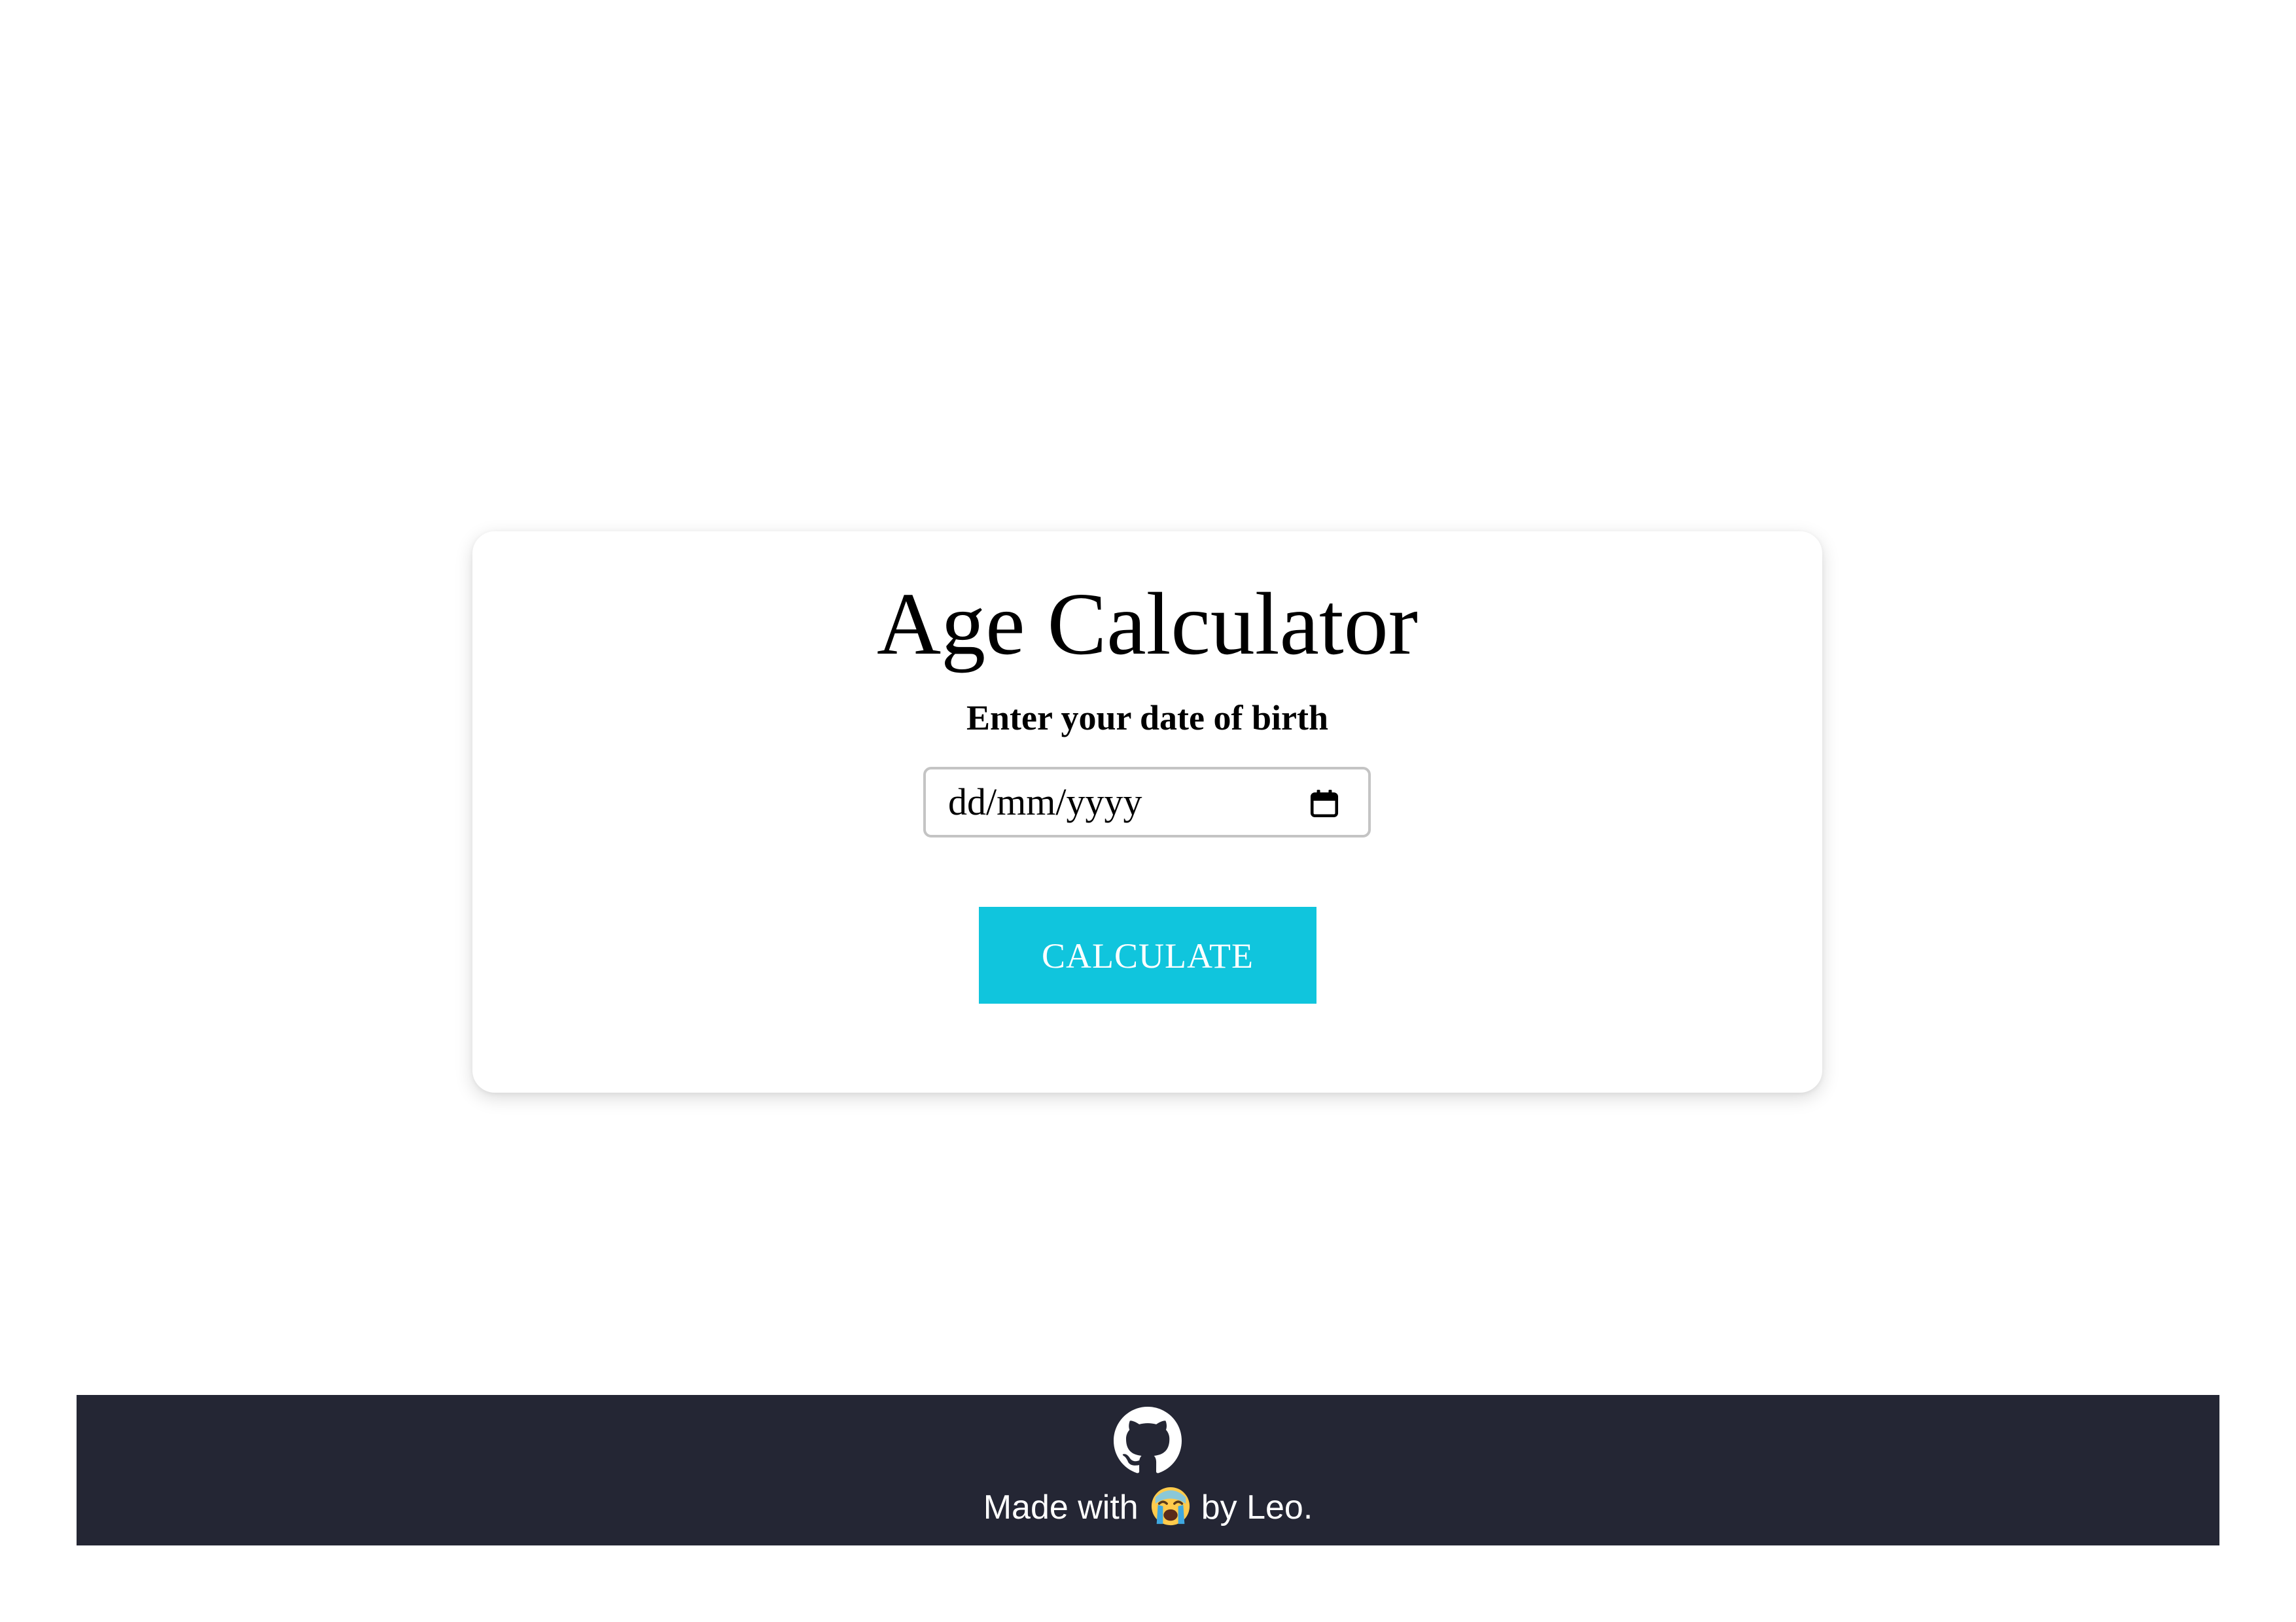 This screenshot has width=2296, height=1622. What do you see at coordinates (1324, 803) in the screenshot?
I see `calendar-icon` at bounding box center [1324, 803].